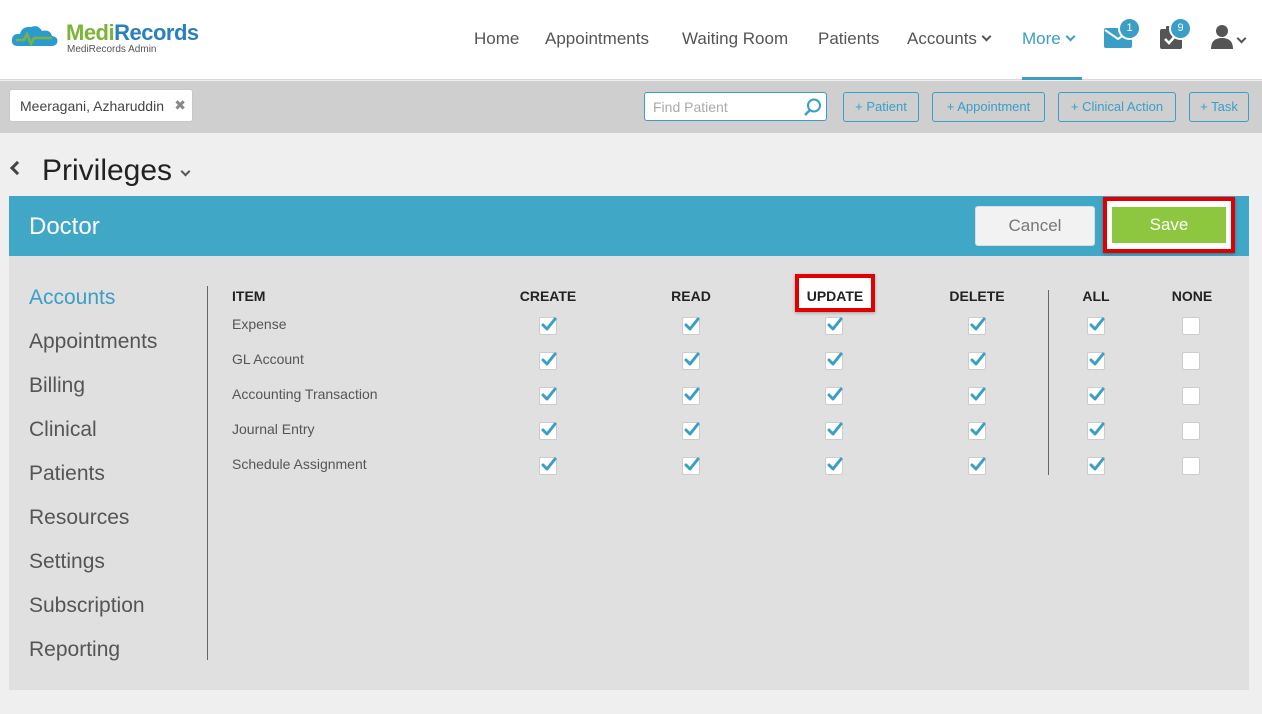 This screenshot has height=714, width=1262. I want to click on row-item-label: GL Account, so click(268, 359).